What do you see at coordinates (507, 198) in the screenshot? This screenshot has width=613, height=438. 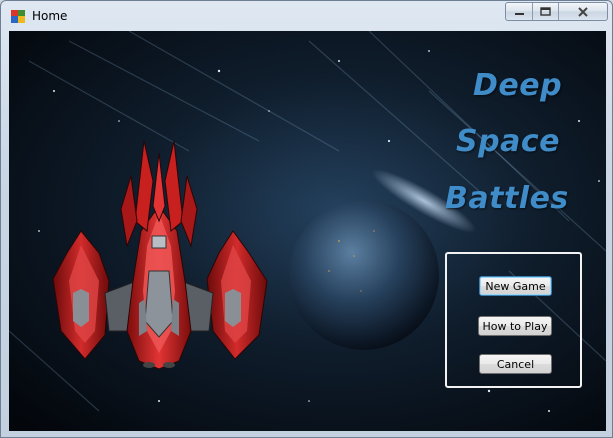 I see `game-title-line-3: Battles` at bounding box center [507, 198].